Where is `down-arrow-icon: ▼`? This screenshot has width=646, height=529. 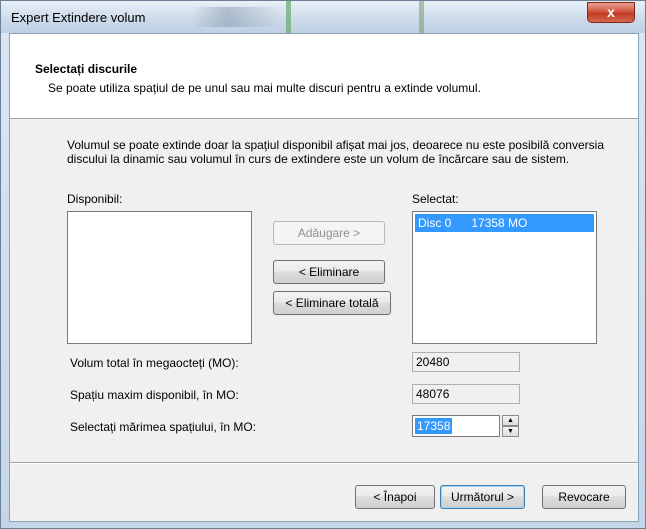
down-arrow-icon: ▼ is located at coordinates (510, 431).